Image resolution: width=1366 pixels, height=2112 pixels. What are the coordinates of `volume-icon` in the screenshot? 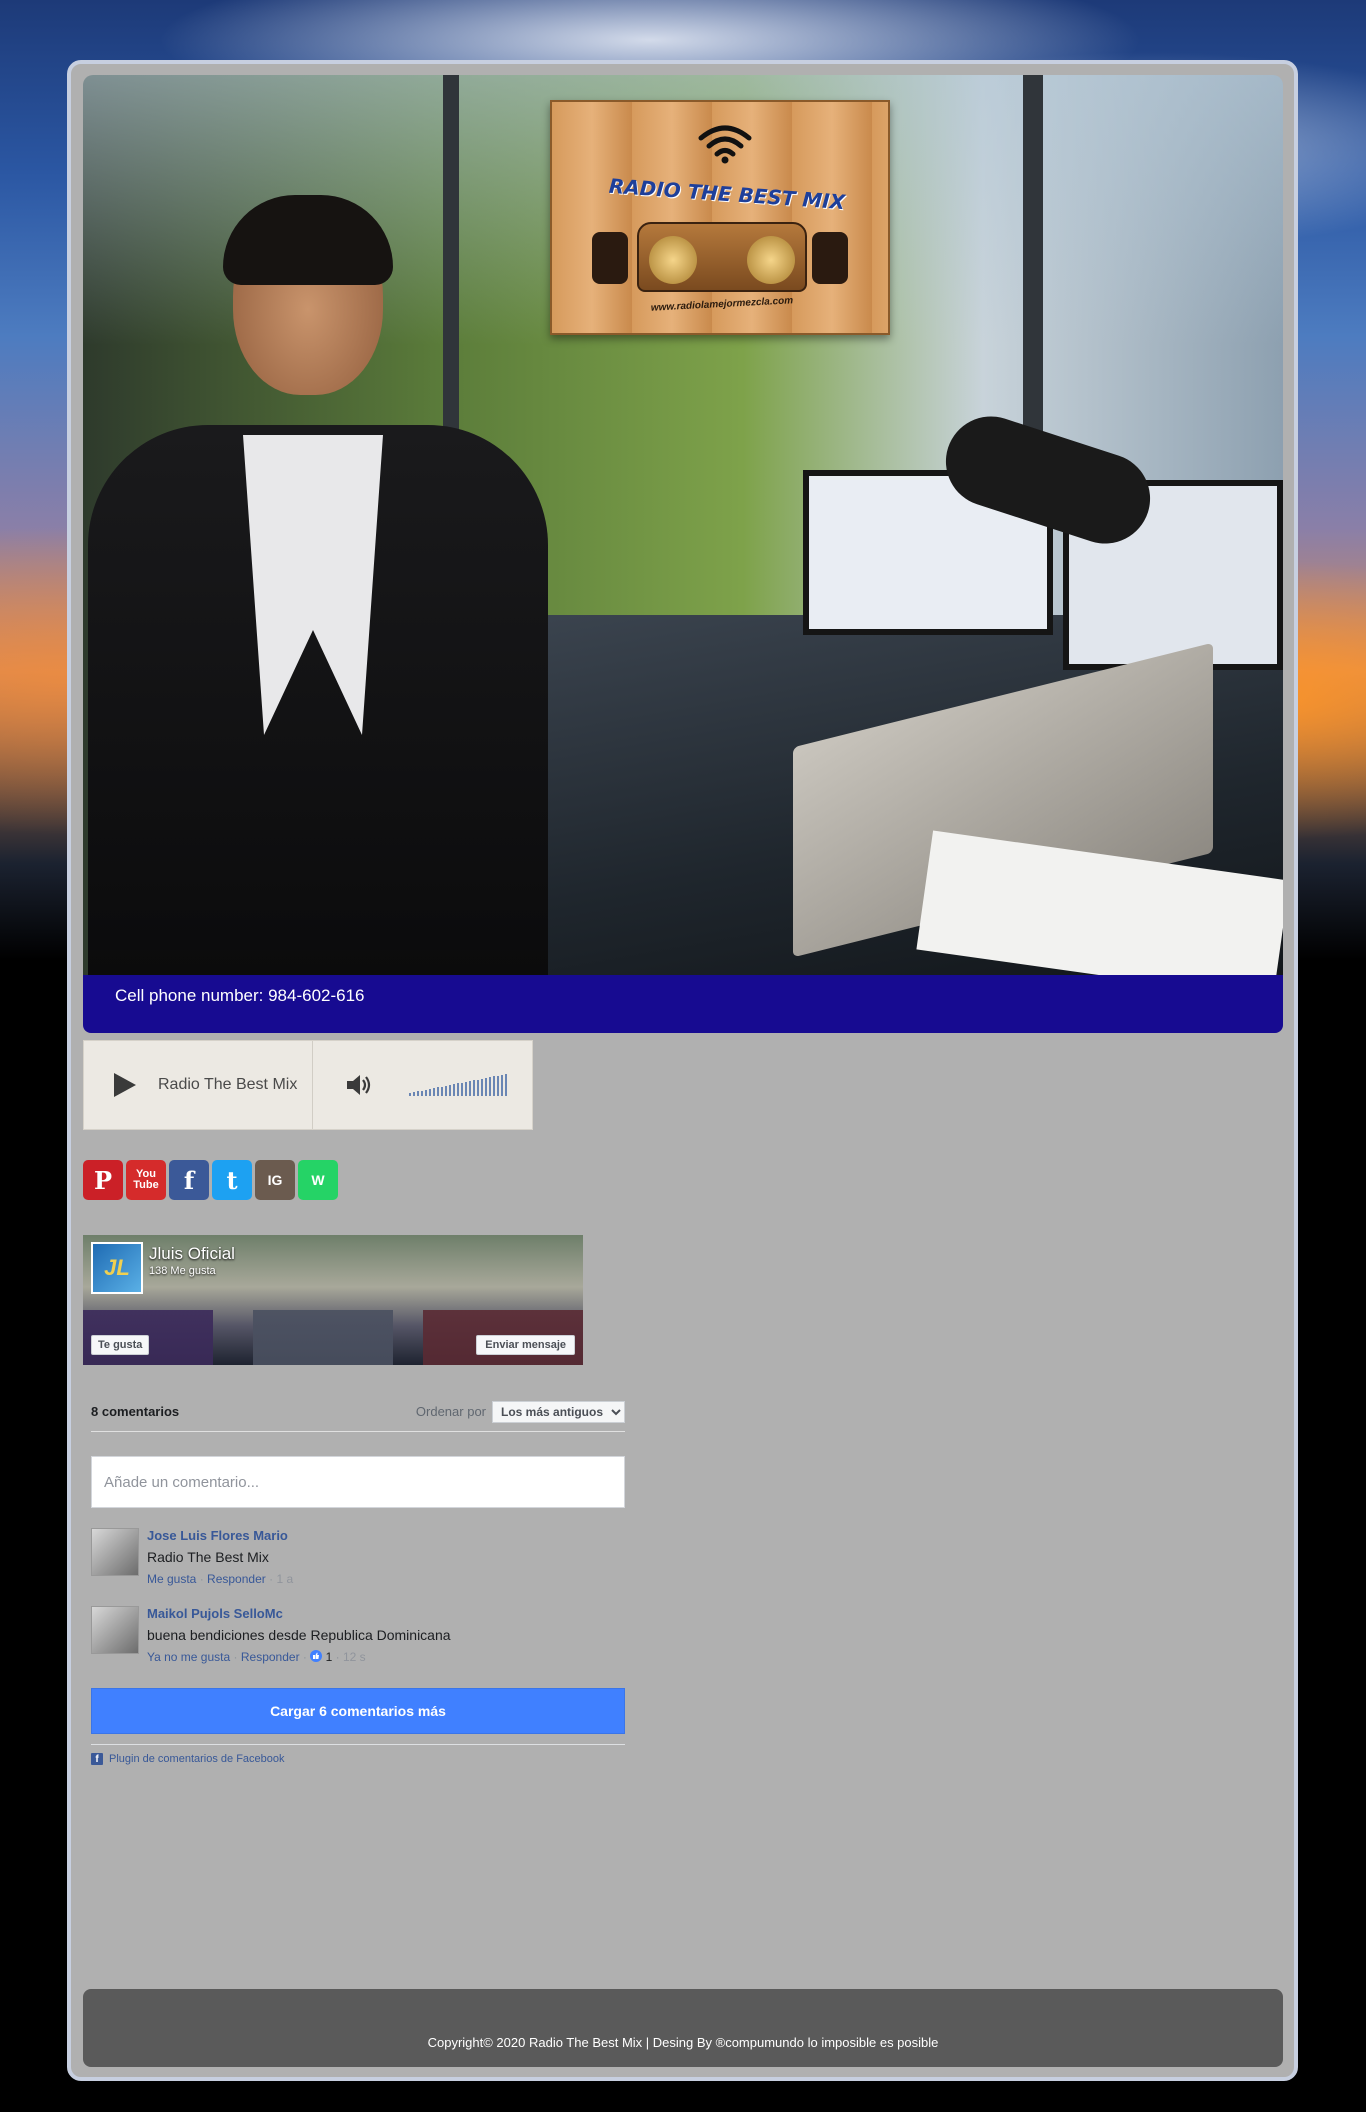 It's located at (359, 1085).